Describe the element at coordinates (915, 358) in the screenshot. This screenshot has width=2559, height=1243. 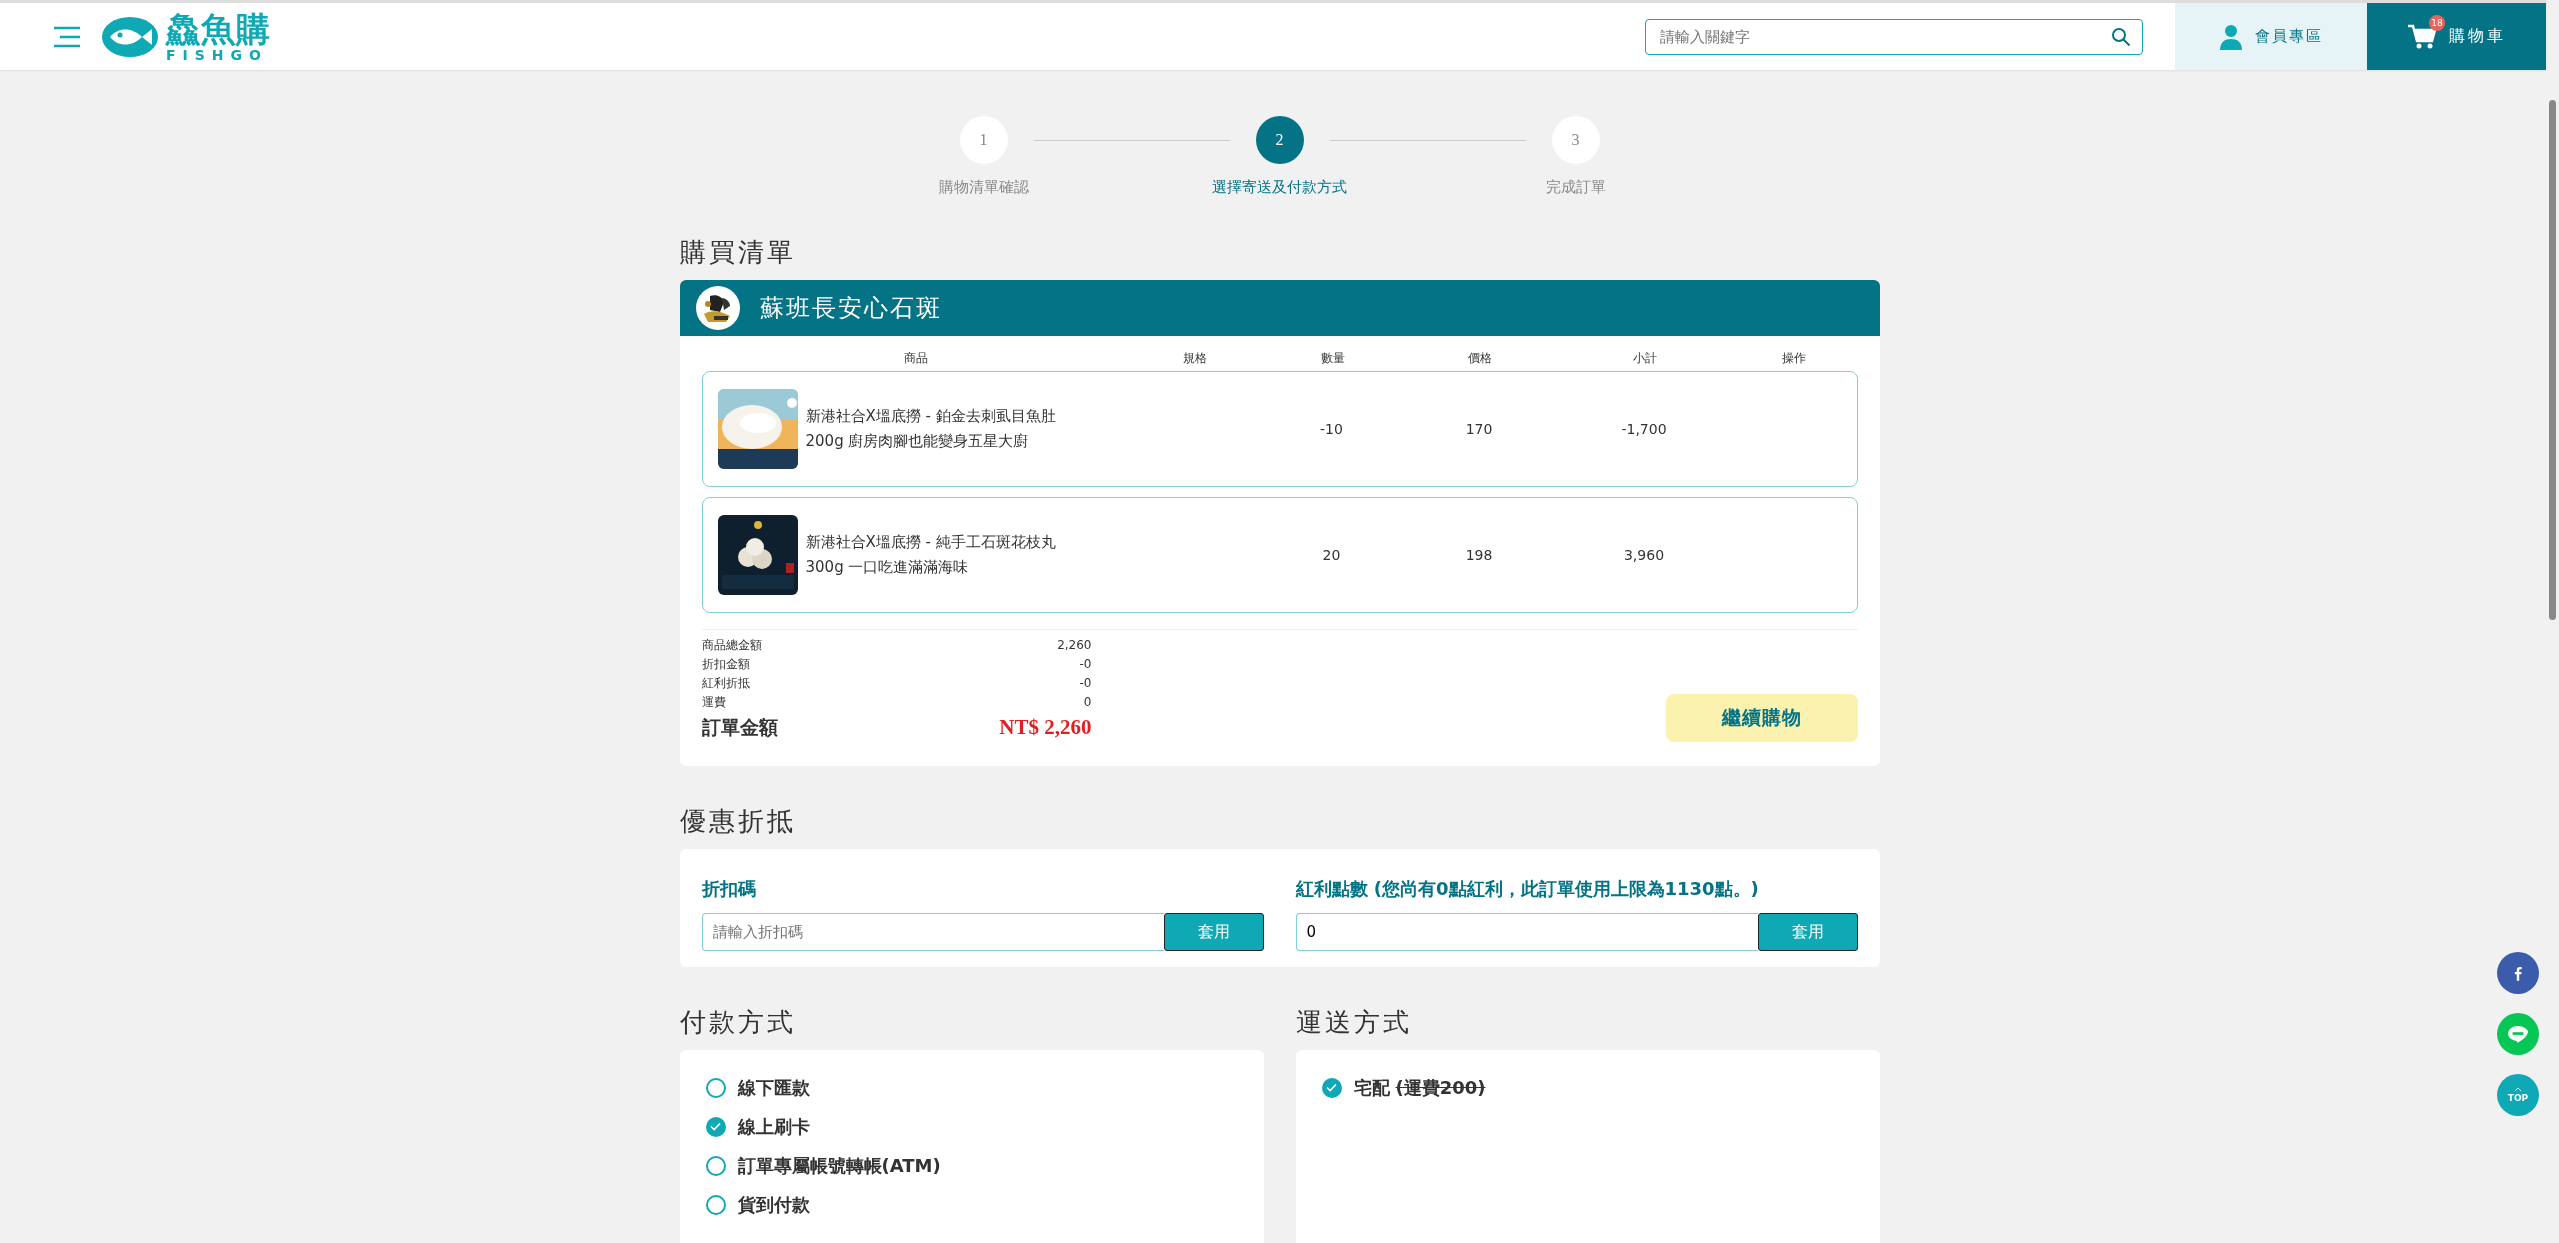
I see `column-header: 商品` at that location.